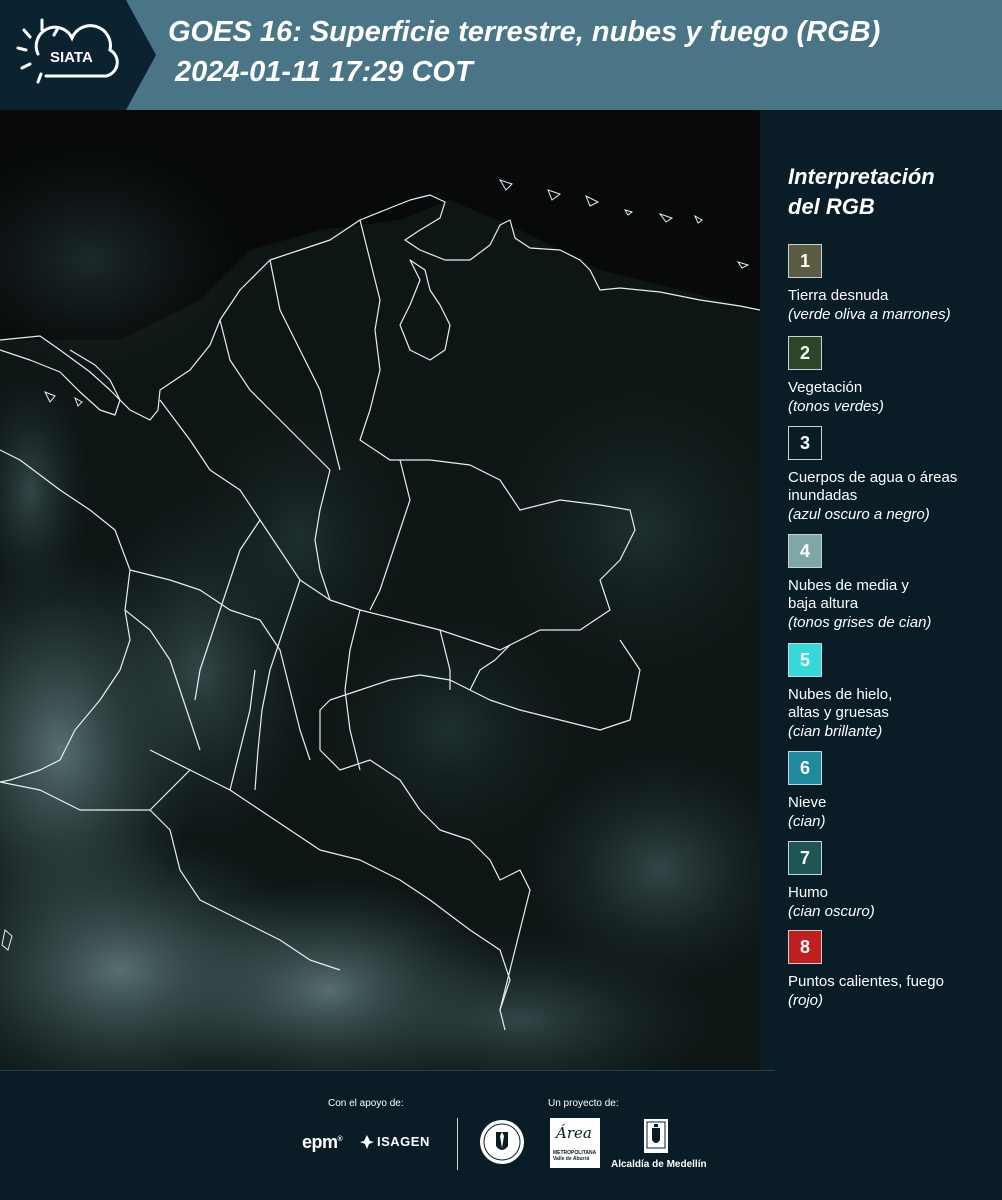 This screenshot has width=1002, height=1200. Describe the element at coordinates (583, 1103) in the screenshot. I see `project-label: Un proyecto de:` at that location.